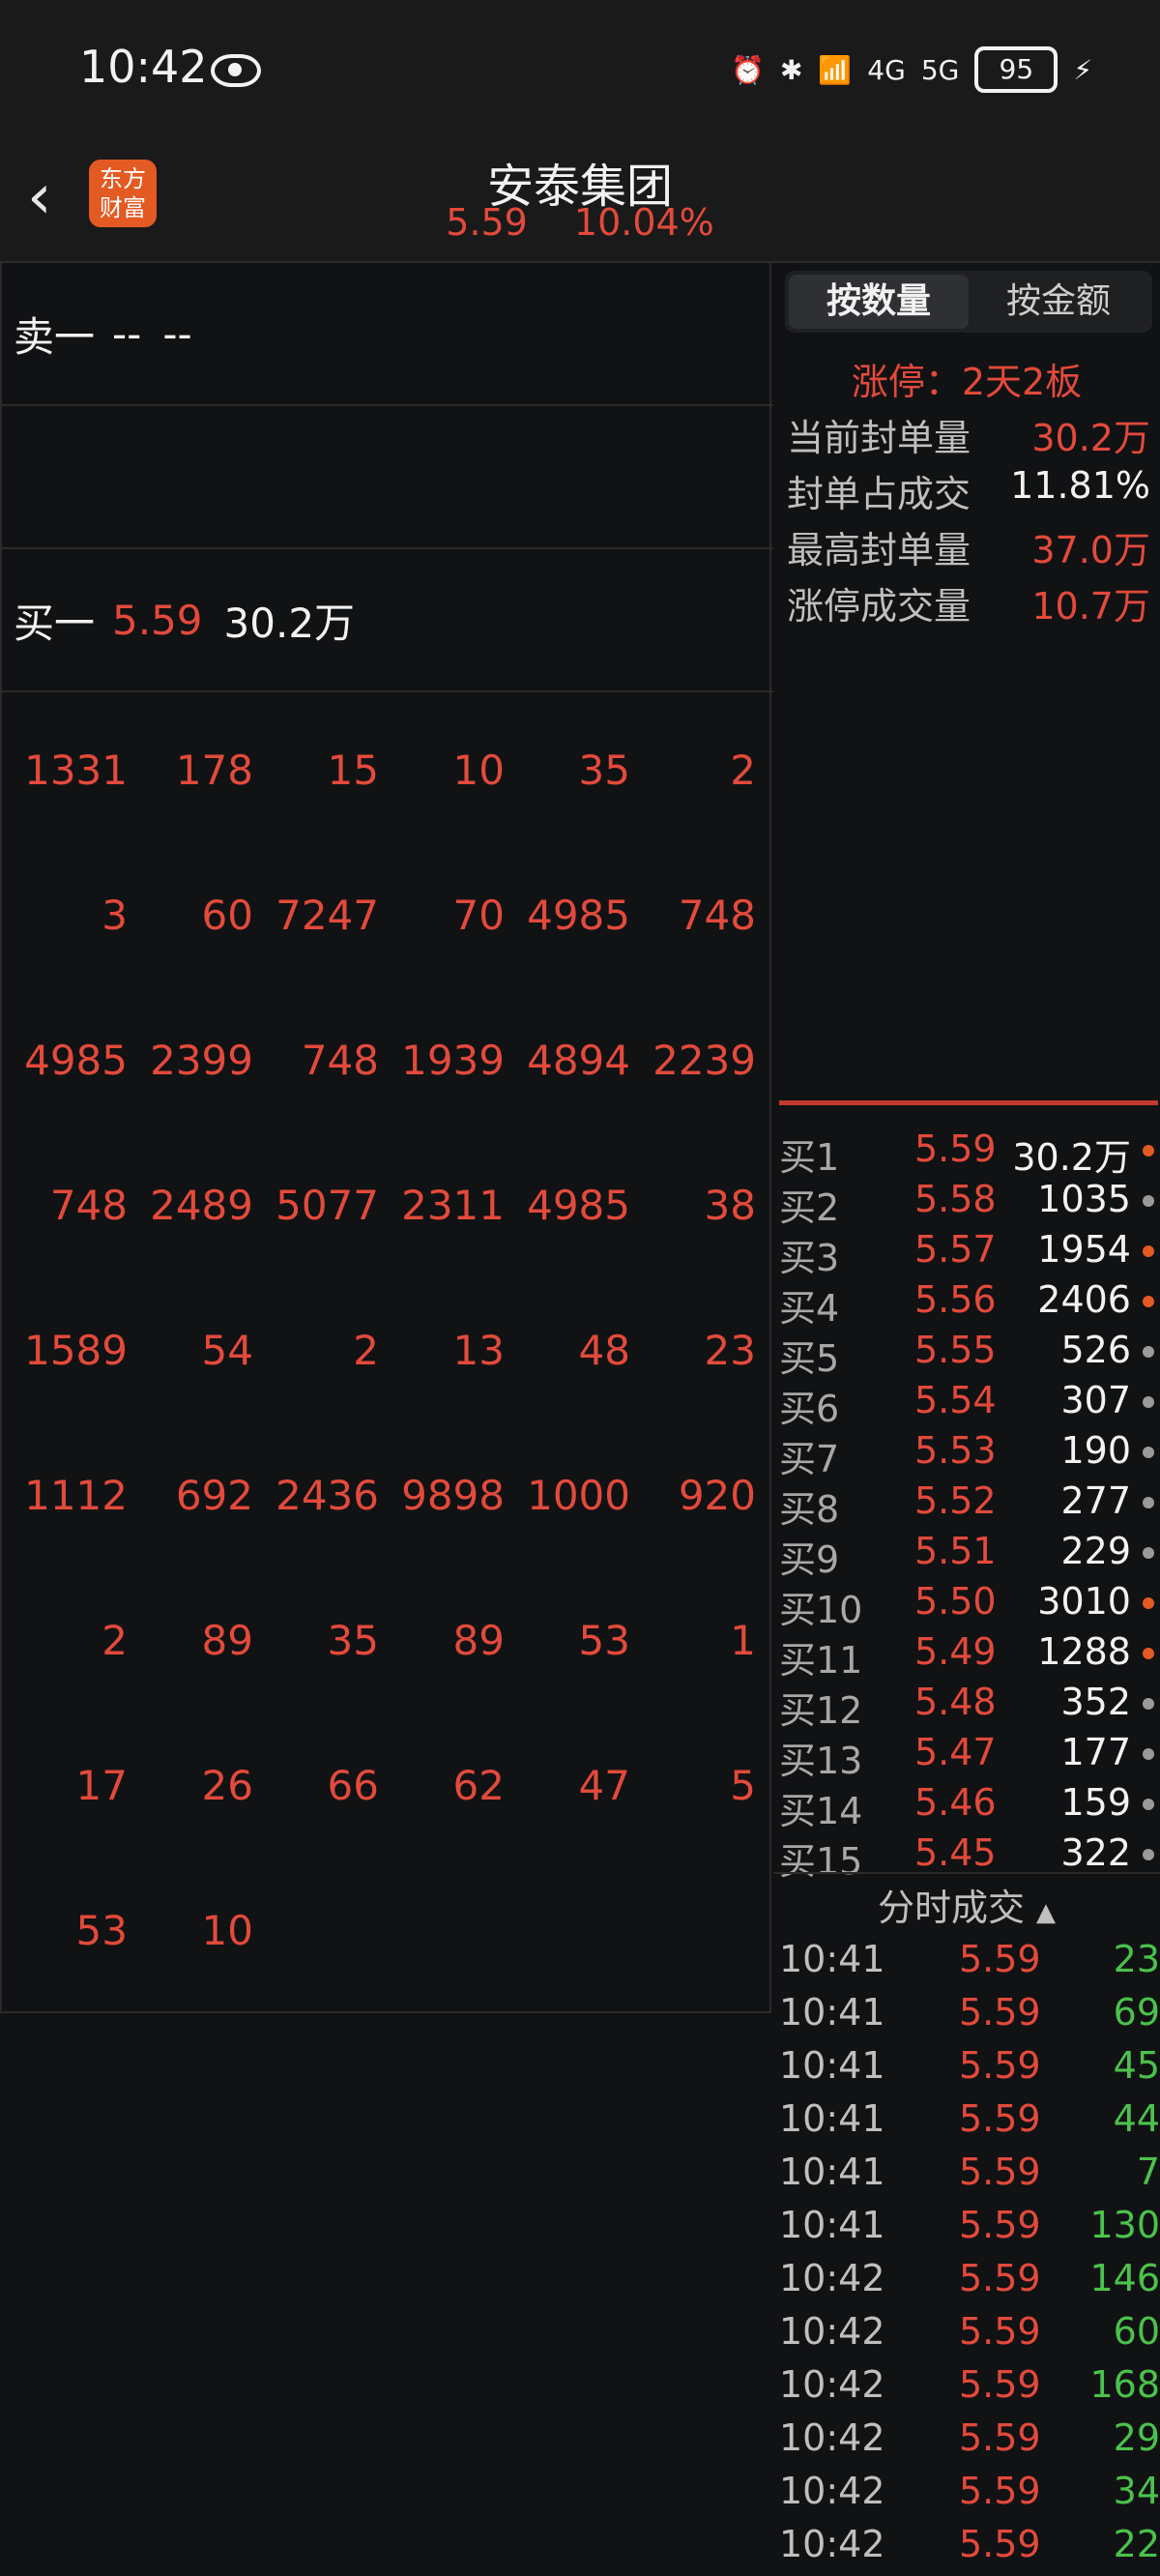 Image resolution: width=1160 pixels, height=2576 pixels. What do you see at coordinates (387, 334) in the screenshot?
I see `sell1-row: 卖一 -- --` at bounding box center [387, 334].